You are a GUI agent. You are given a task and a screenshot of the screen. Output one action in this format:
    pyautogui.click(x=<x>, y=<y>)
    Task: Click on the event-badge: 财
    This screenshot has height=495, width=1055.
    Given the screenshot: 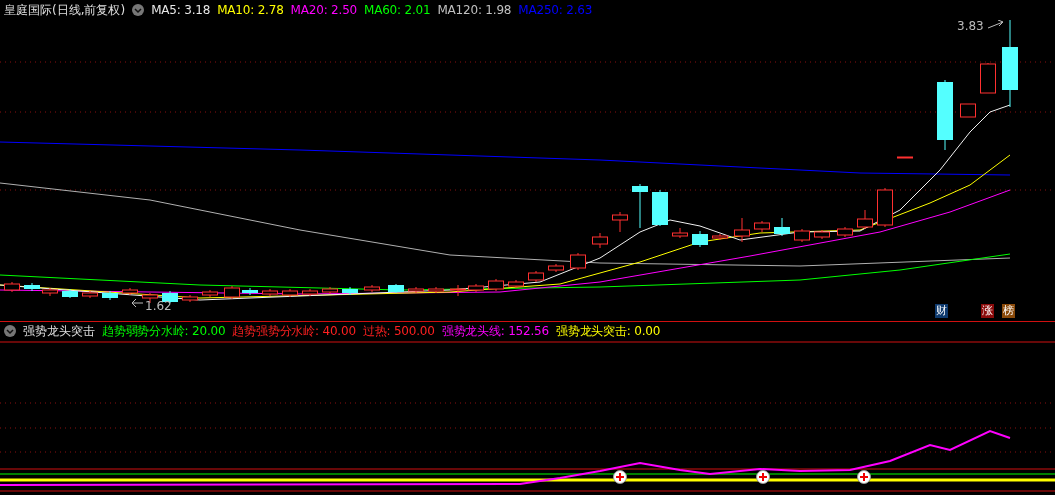 What is the action you would take?
    pyautogui.click(x=941, y=311)
    